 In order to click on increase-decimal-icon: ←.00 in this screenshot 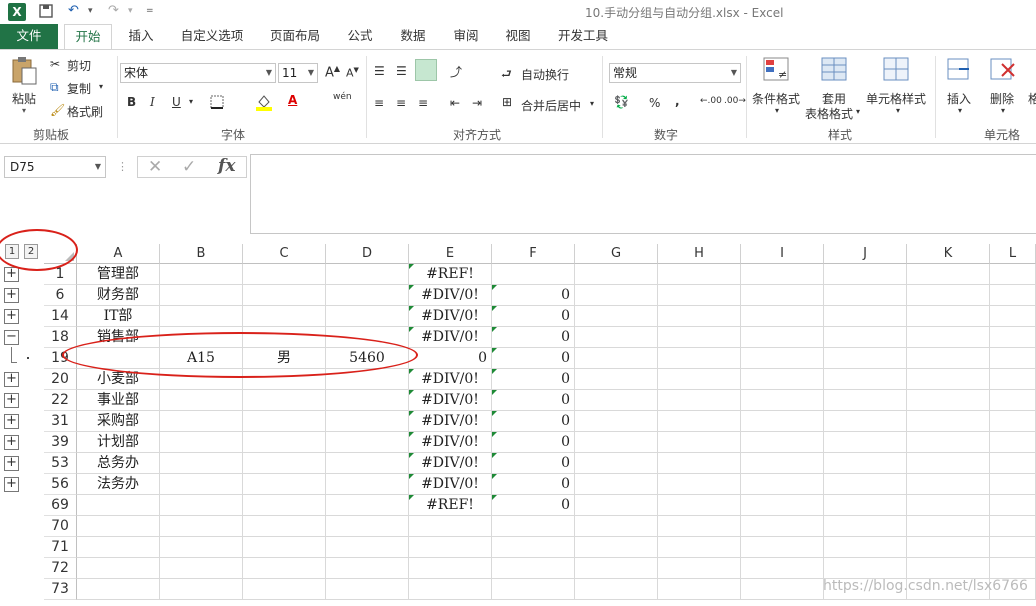, I will do `click(711, 101)`.